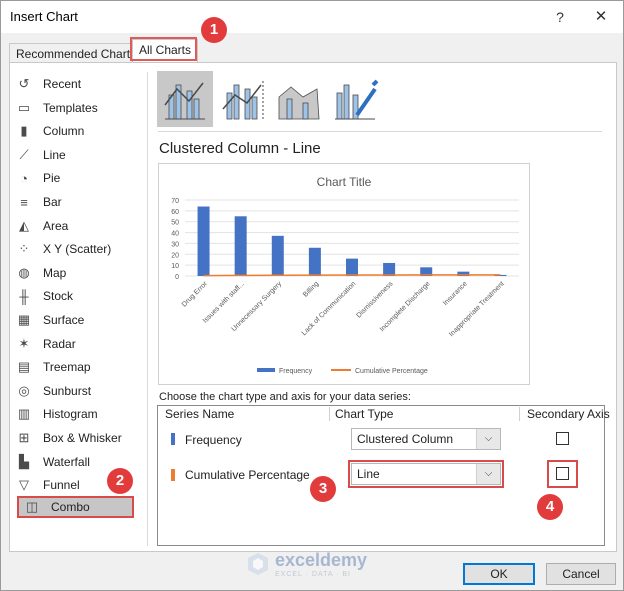  I want to click on series-name-header: Series Name, so click(200, 414).